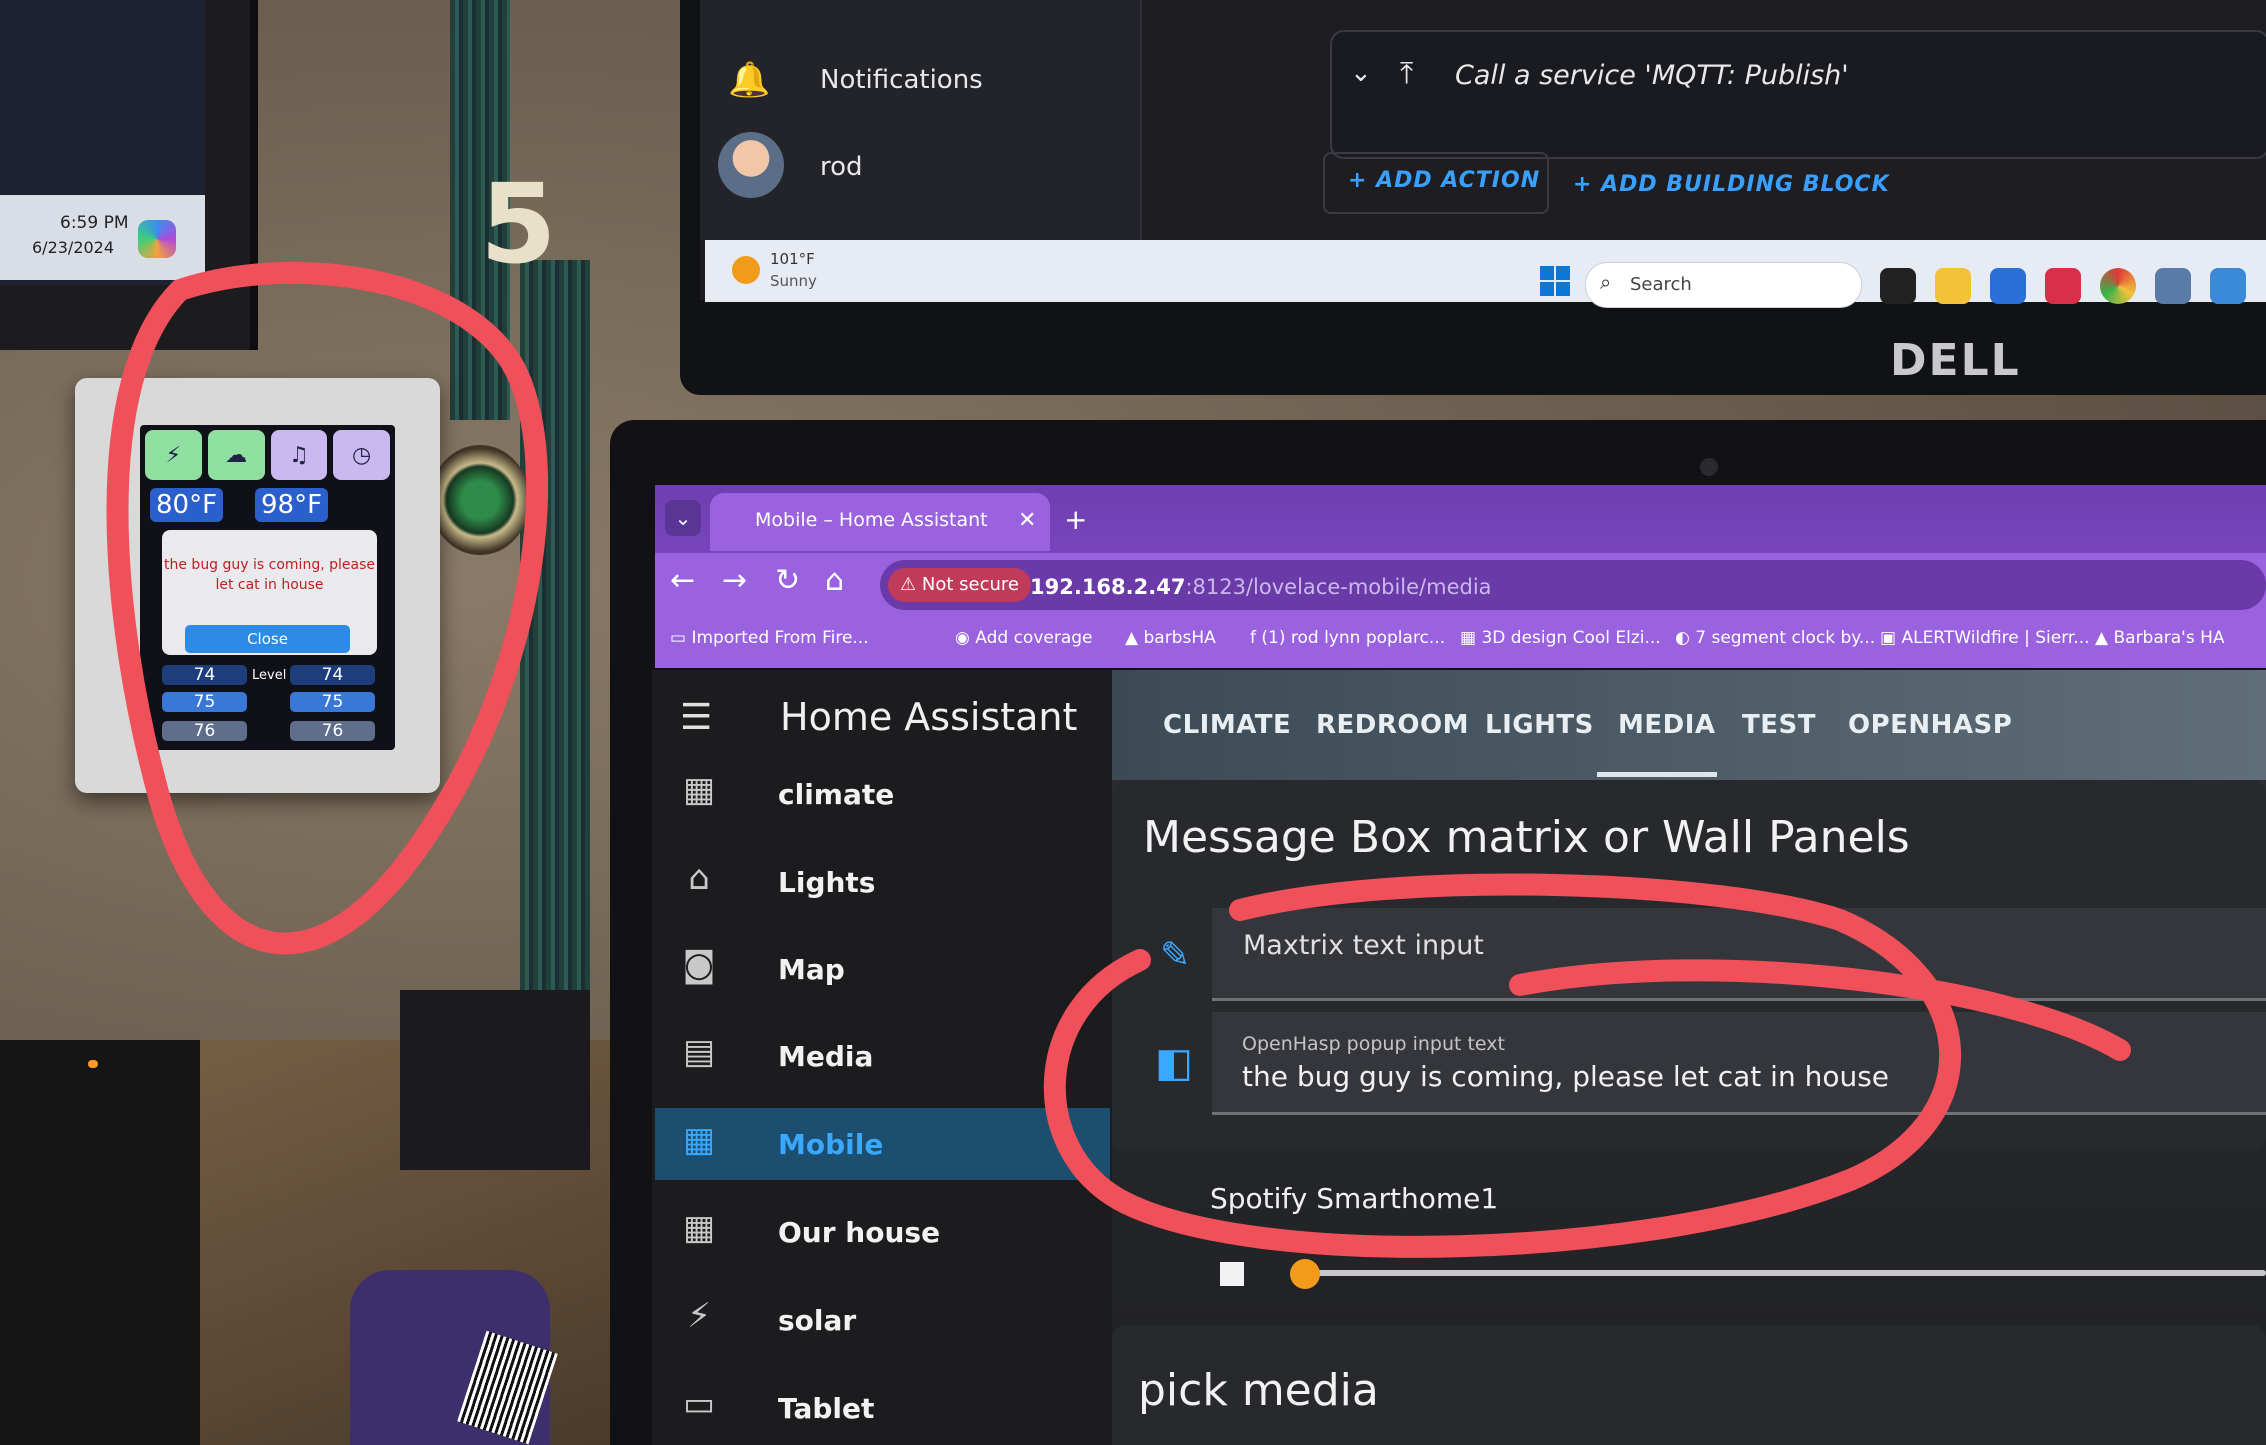  Describe the element at coordinates (236, 455) in the screenshot. I see `cloud-icon: ☁` at that location.